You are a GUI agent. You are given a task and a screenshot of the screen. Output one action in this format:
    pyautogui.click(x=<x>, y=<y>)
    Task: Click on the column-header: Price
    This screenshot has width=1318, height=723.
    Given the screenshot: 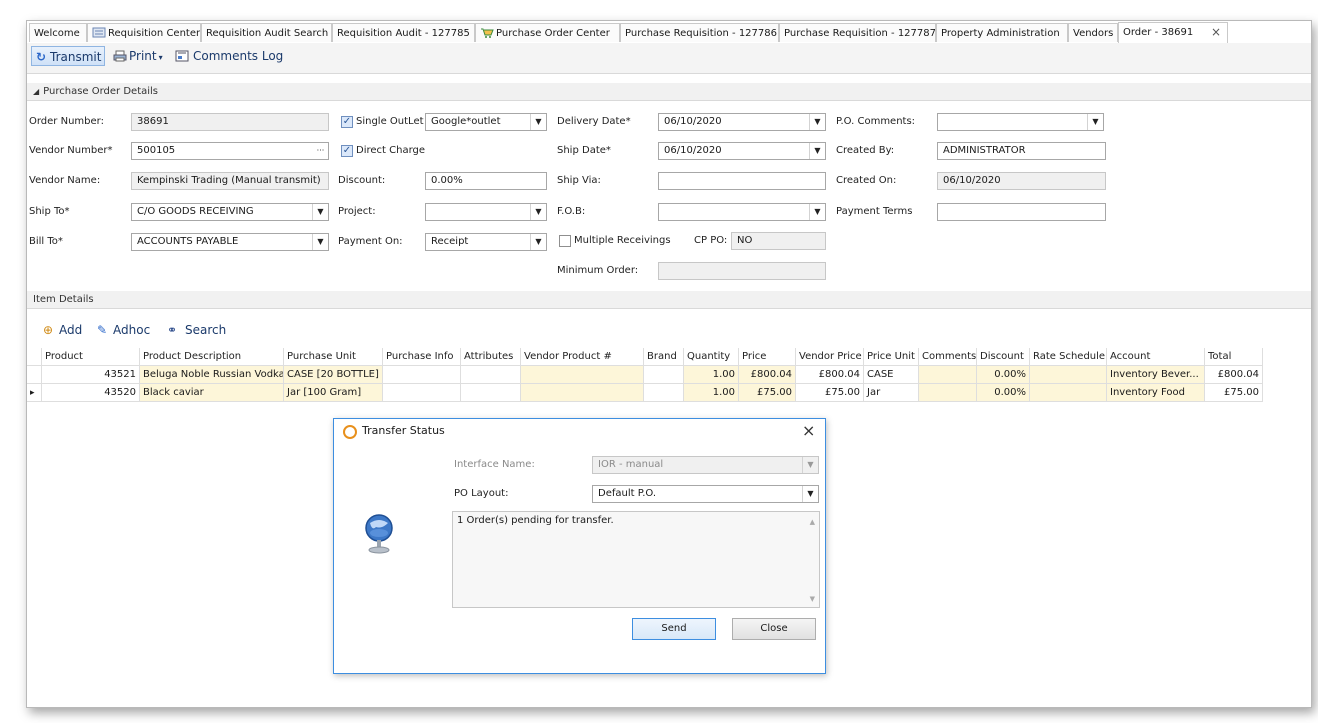 What is the action you would take?
    pyautogui.click(x=767, y=357)
    